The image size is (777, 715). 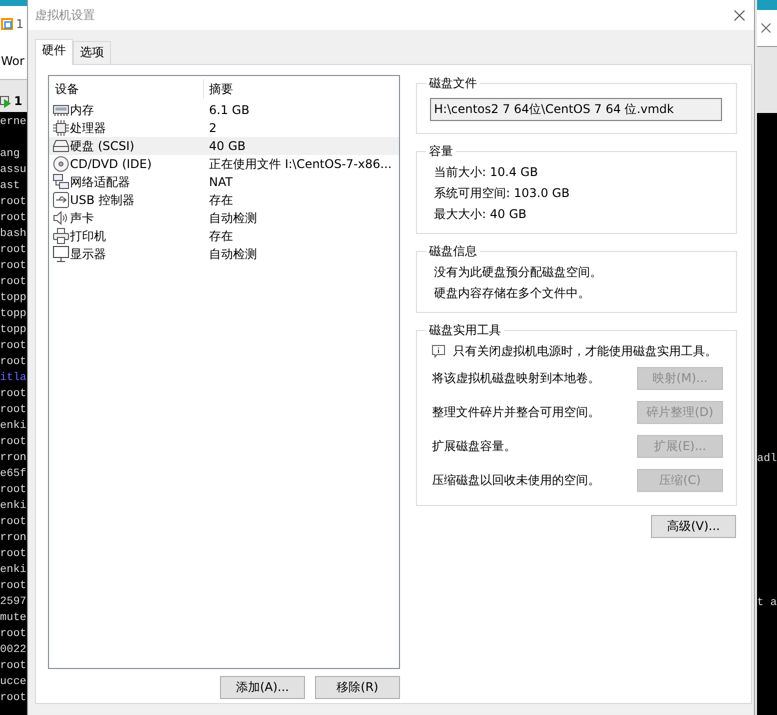 I want to click on column-header: 摘要, so click(x=301, y=88).